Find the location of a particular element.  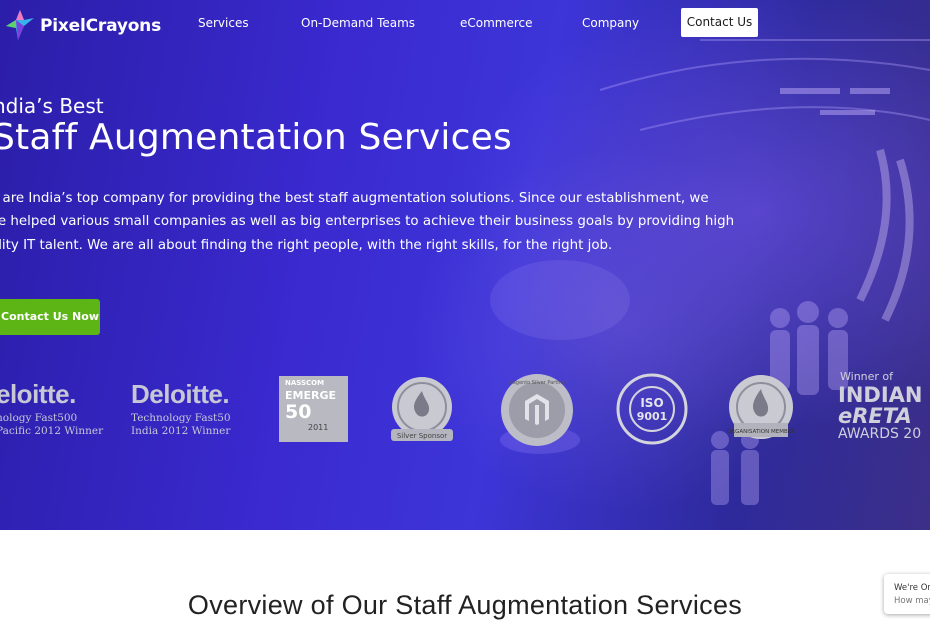

chat-status-text: We're On is located at coordinates (912, 588).